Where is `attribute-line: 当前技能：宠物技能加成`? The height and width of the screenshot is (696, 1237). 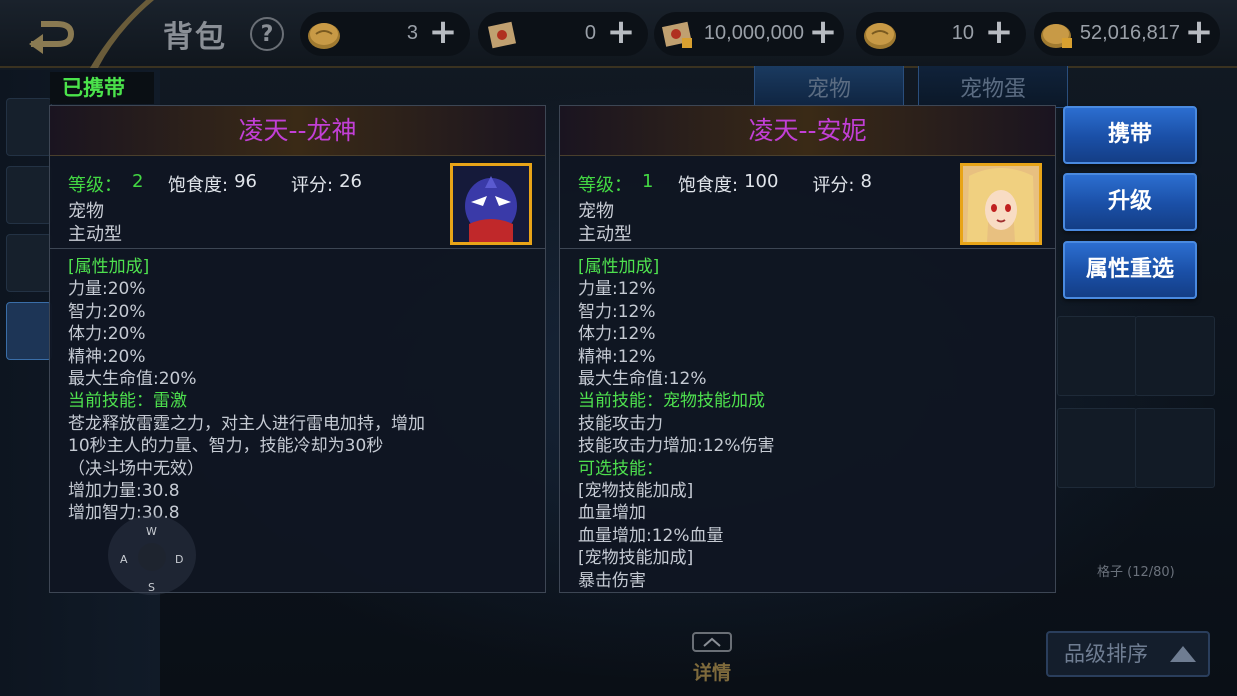 attribute-line: 当前技能：宠物技能加成 is located at coordinates (671, 401).